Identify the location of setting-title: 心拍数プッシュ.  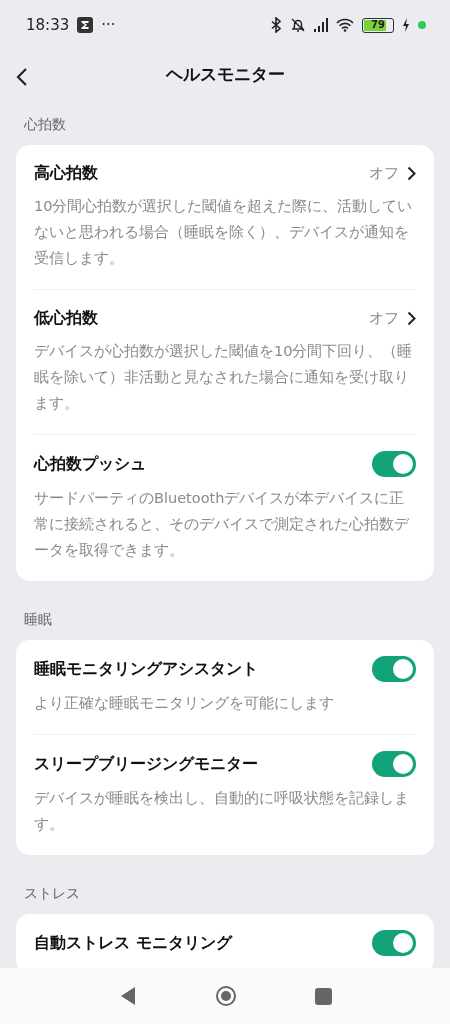
(90, 464).